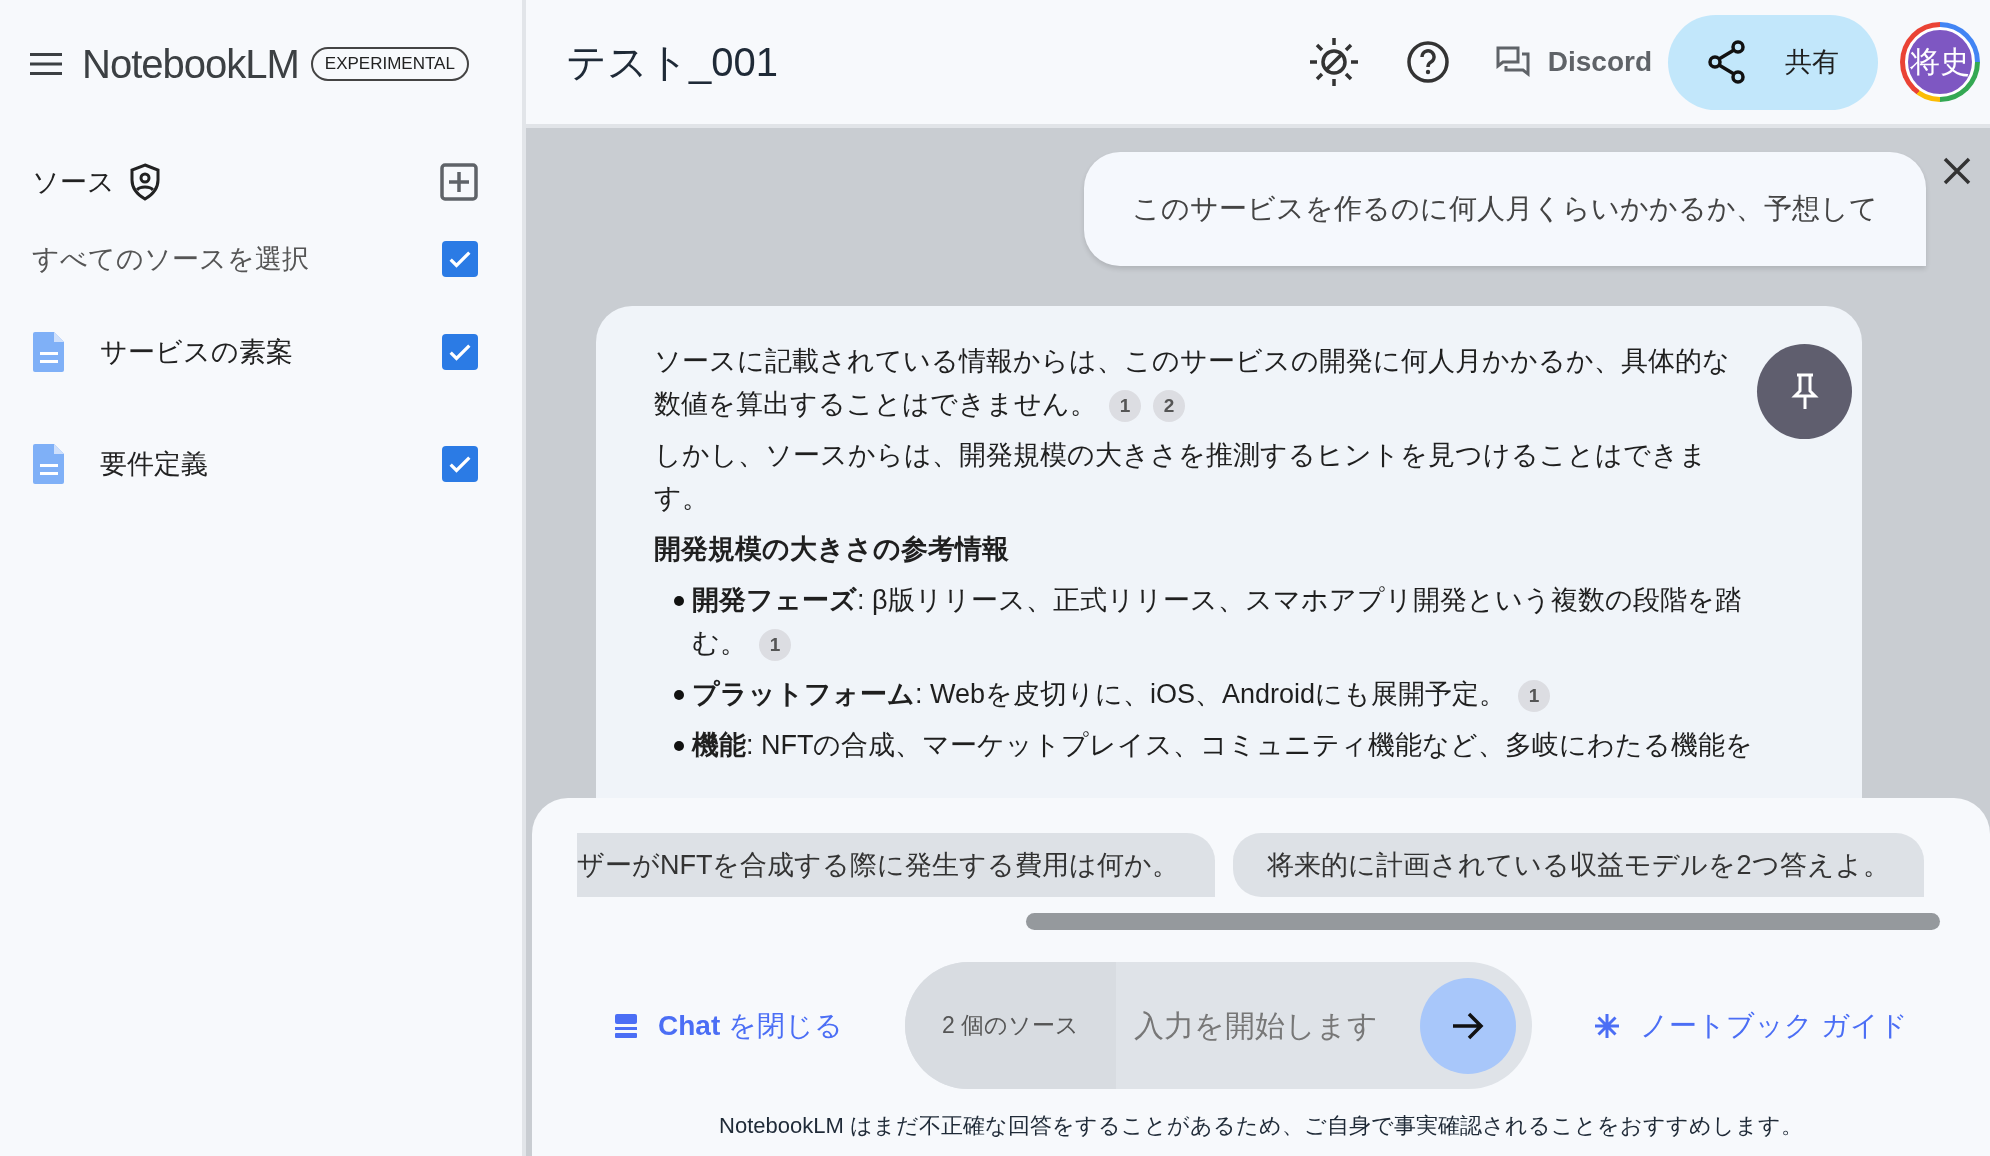  I want to click on share-button: 共有, so click(1773, 62).